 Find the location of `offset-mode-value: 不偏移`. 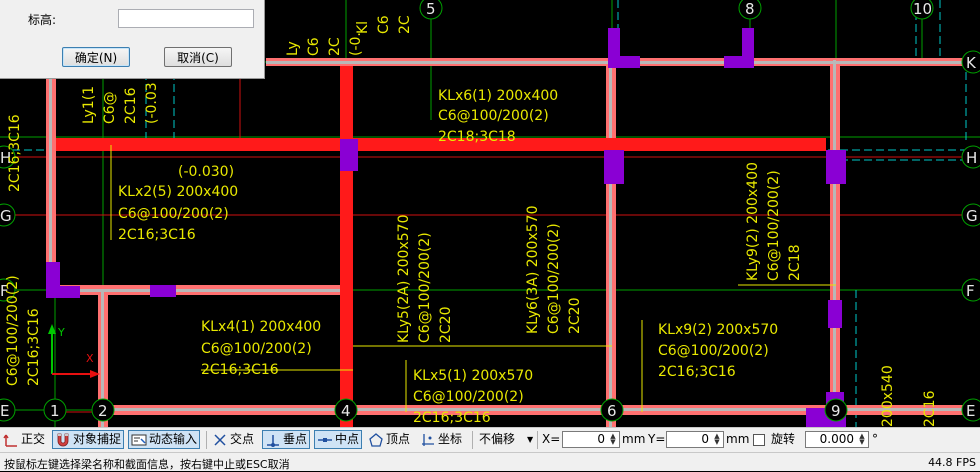

offset-mode-value: 不偏移 is located at coordinates (497, 439).